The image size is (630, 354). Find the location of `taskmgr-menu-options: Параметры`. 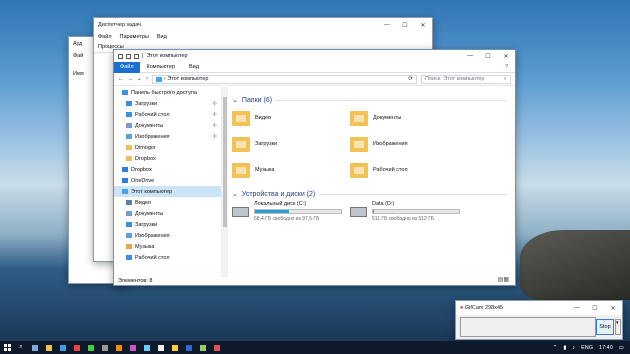

taskmgr-menu-options: Параметры is located at coordinates (134, 37).